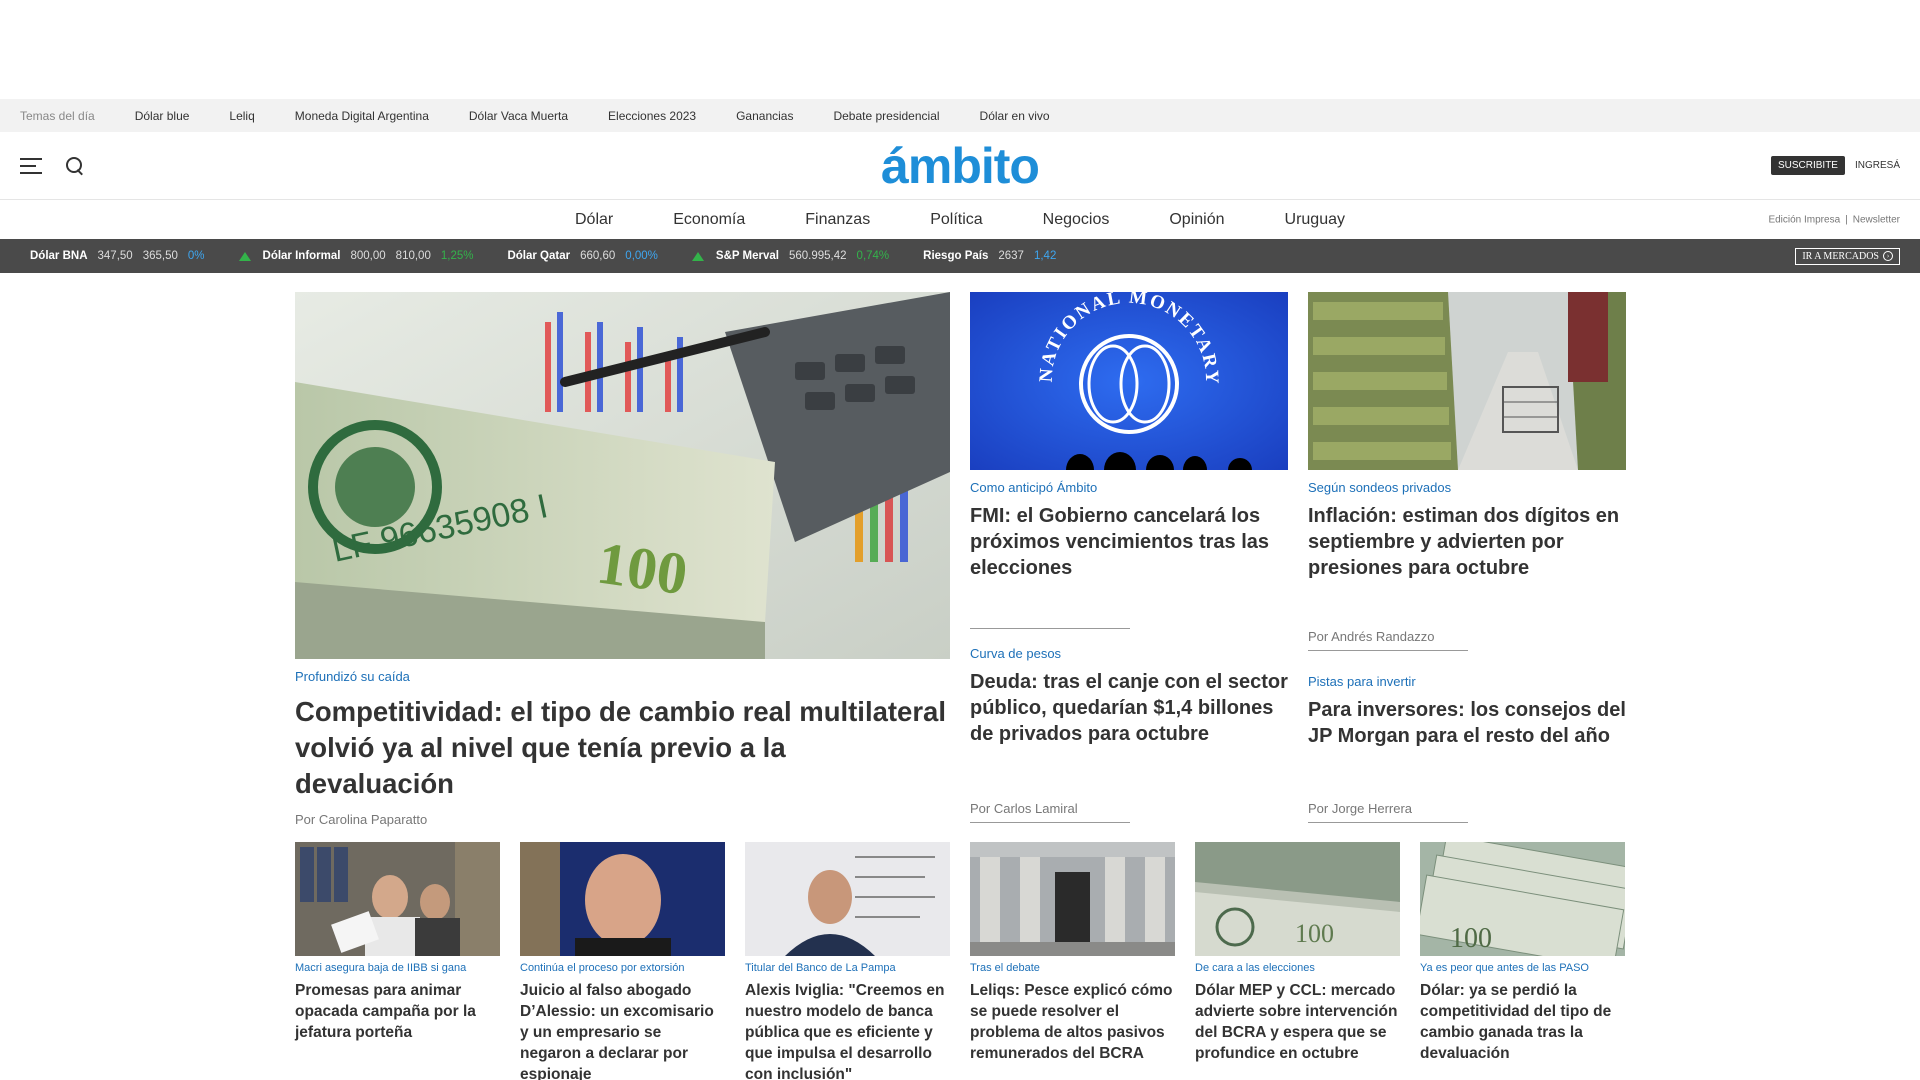 The height and width of the screenshot is (1080, 1920). What do you see at coordinates (709, 220) in the screenshot?
I see `nav-item-economia: Economía` at bounding box center [709, 220].